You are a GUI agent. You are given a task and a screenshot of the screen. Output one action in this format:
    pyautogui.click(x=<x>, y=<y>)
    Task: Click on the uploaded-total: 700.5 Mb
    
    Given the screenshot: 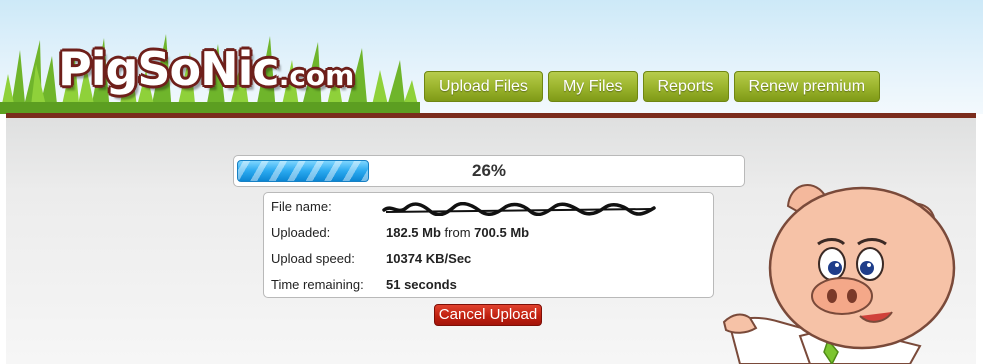 What is the action you would take?
    pyautogui.click(x=502, y=232)
    